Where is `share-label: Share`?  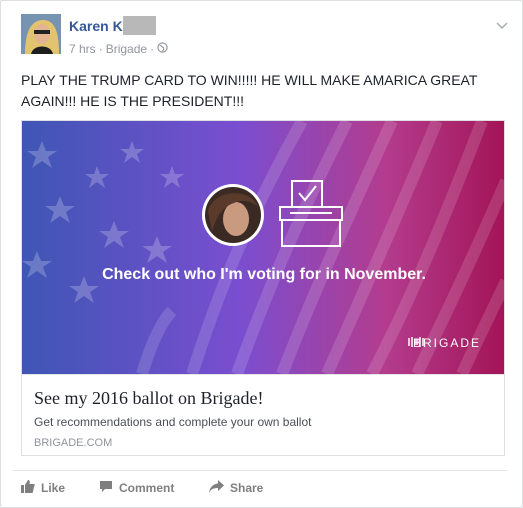
share-label: Share is located at coordinates (247, 488).